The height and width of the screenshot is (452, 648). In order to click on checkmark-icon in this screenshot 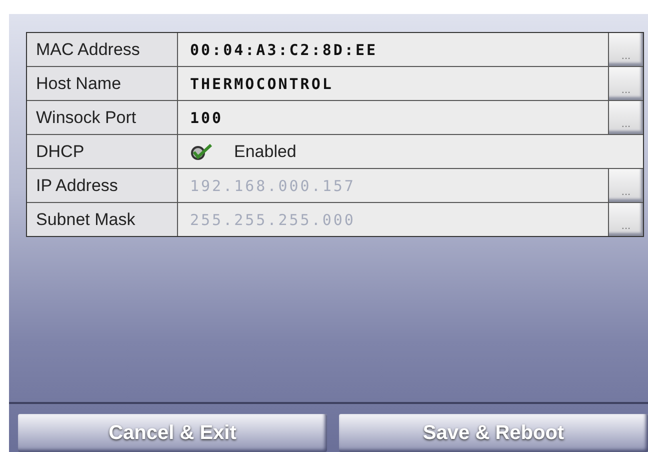, I will do `click(202, 151)`.